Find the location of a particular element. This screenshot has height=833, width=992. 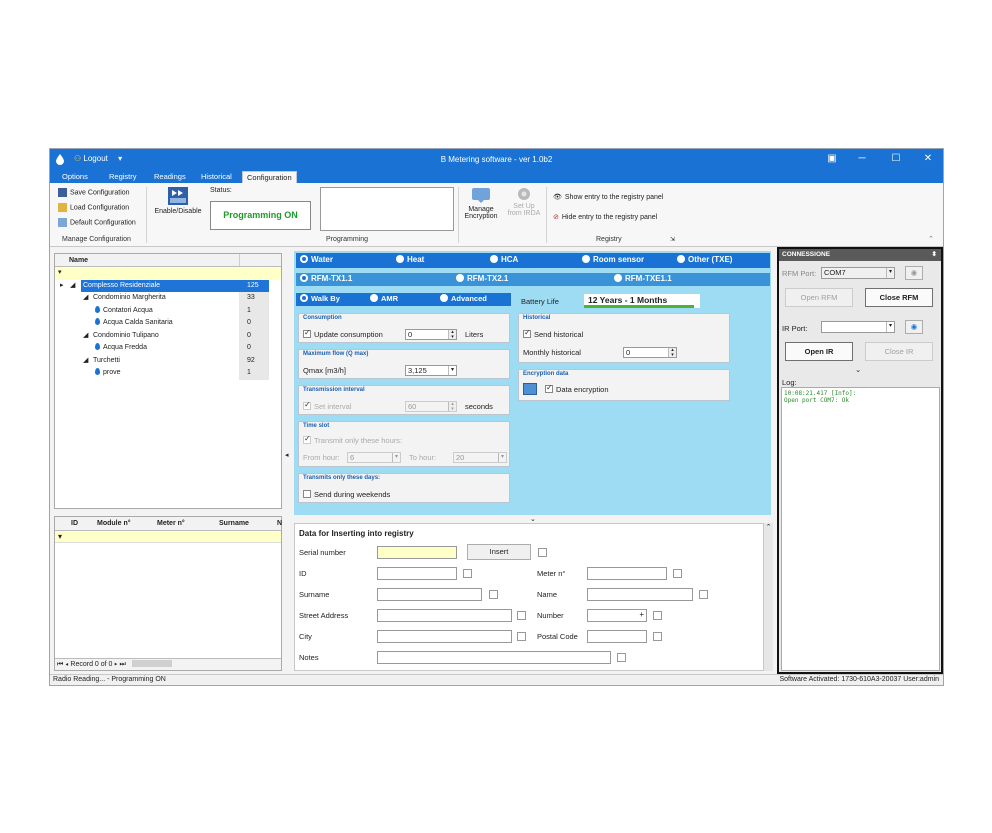

number-input: + is located at coordinates (617, 615).